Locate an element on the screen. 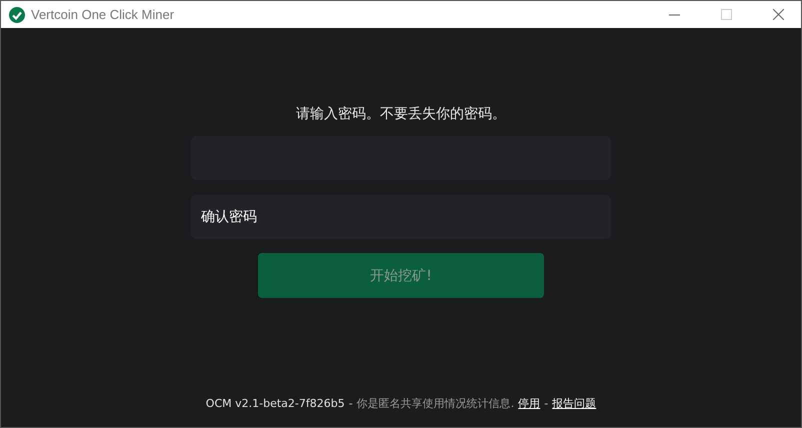 This screenshot has height=428, width=802. window-title: Vertcoin One Click Miner is located at coordinates (103, 14).